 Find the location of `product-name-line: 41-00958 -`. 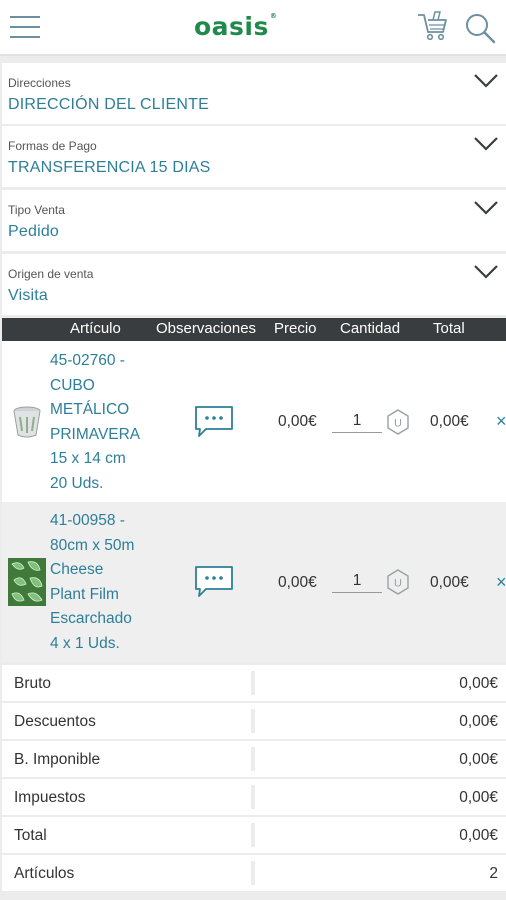

product-name-line: 41-00958 - is located at coordinates (87, 520).